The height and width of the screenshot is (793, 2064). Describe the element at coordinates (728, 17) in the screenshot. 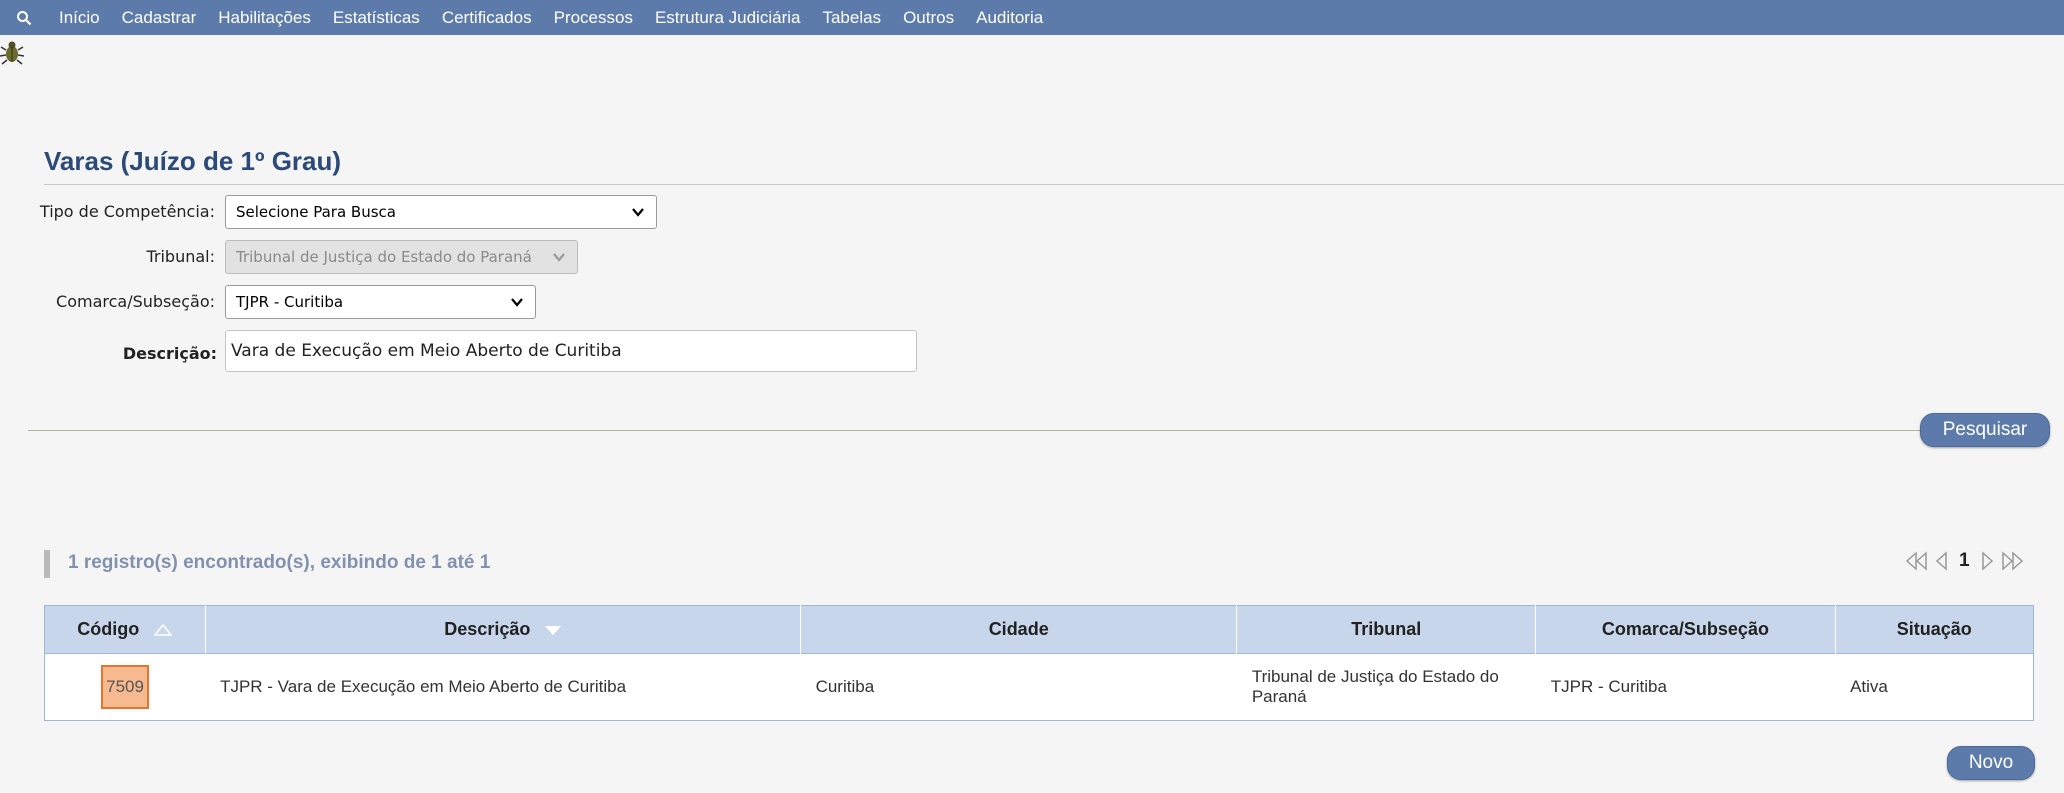

I see `menu-item-estrutura-judiciaria: Estrutura Judiciária` at that location.